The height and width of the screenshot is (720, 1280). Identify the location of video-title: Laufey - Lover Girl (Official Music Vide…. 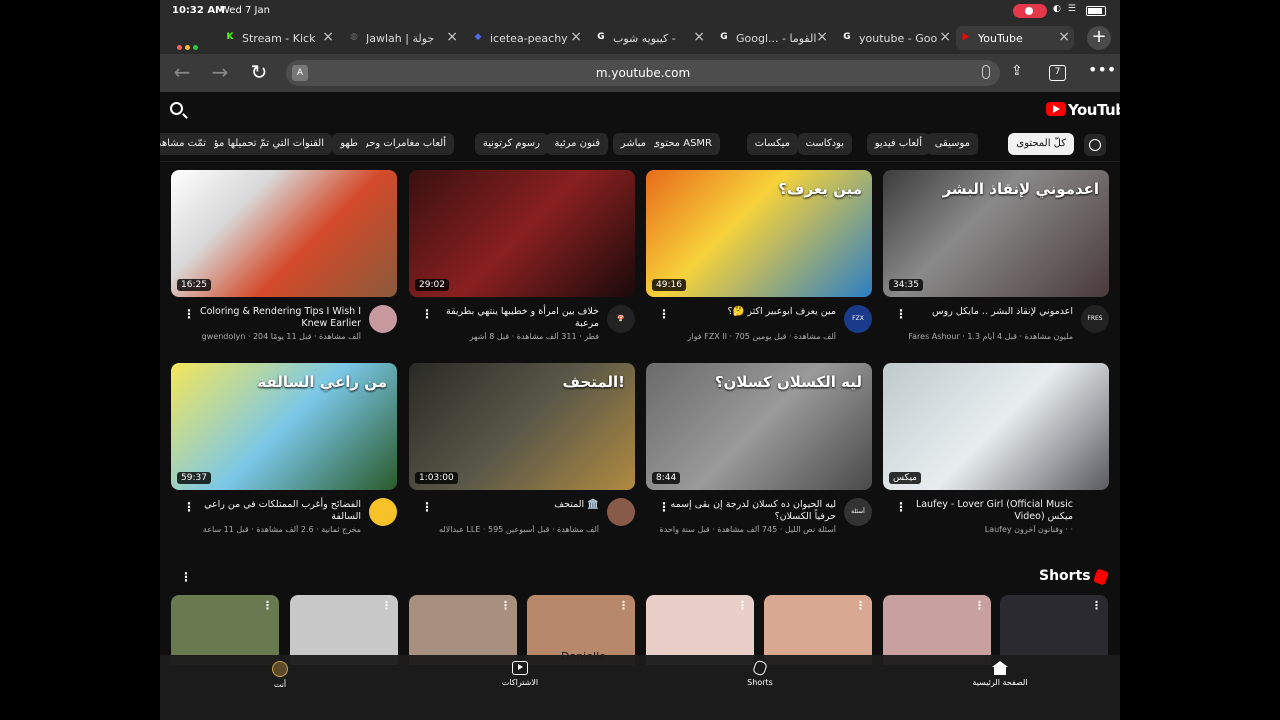
(984, 511).